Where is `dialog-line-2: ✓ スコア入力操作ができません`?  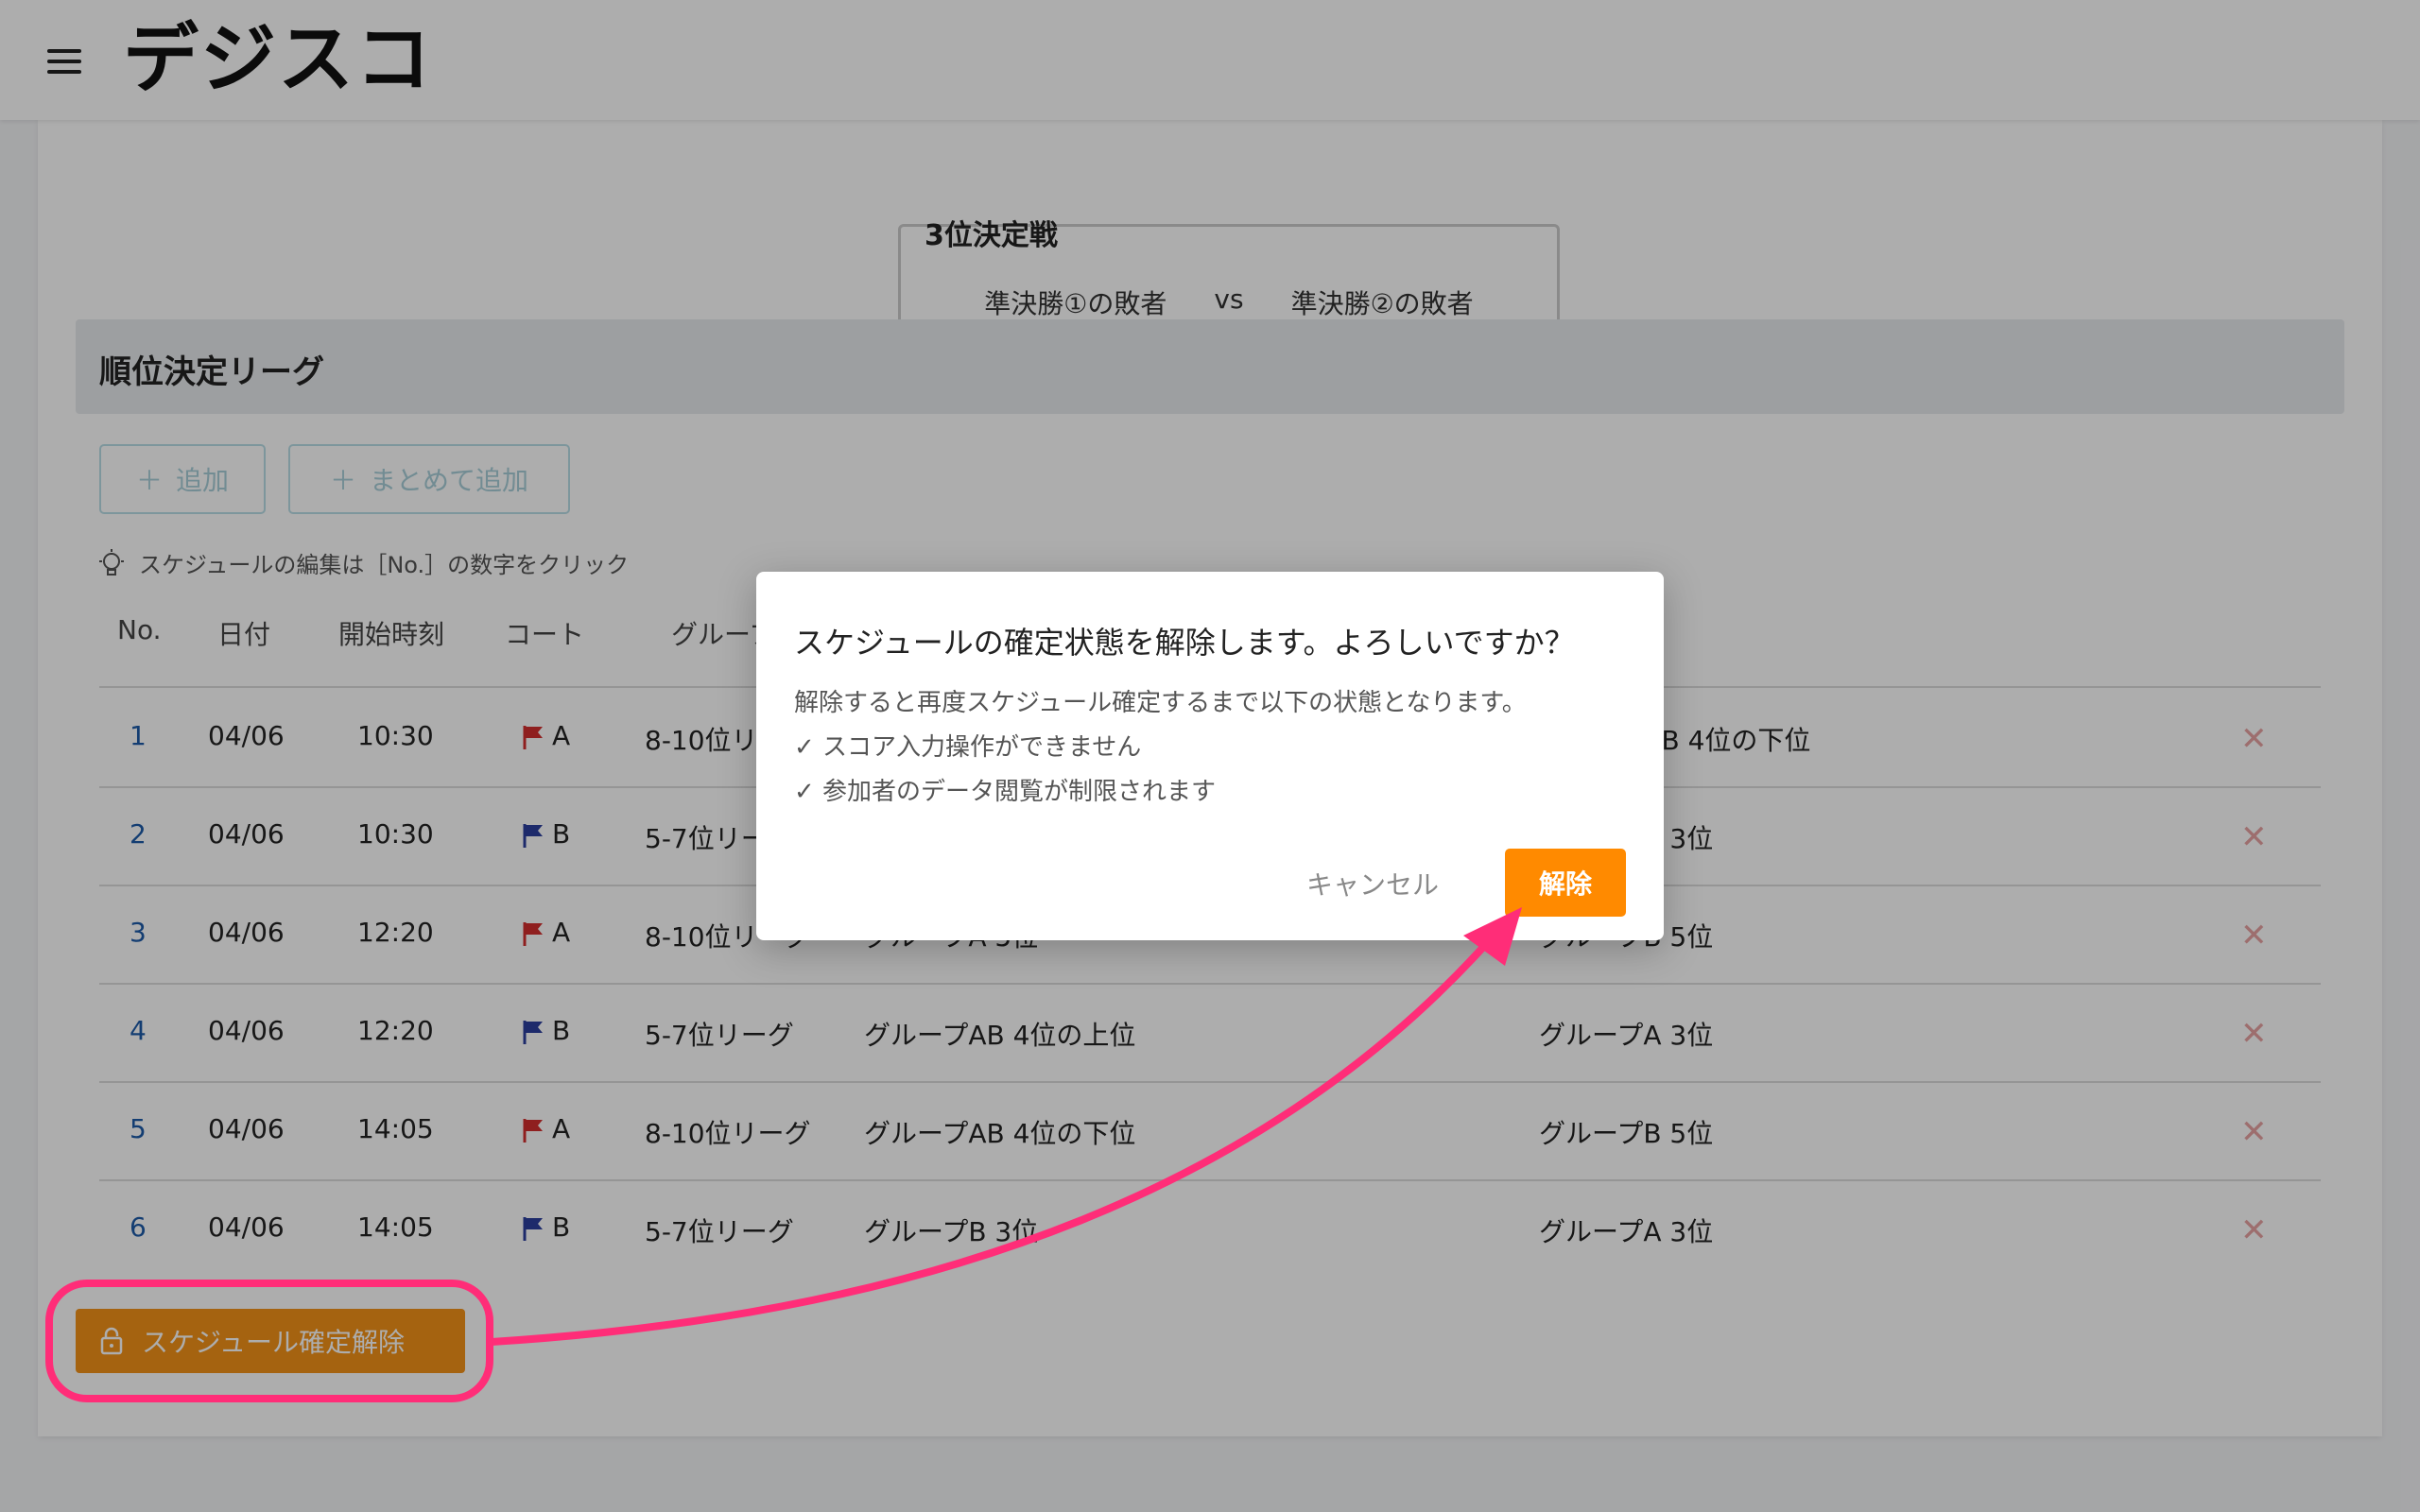
dialog-line-2: ✓ スコア入力操作ができません is located at coordinates (968, 747).